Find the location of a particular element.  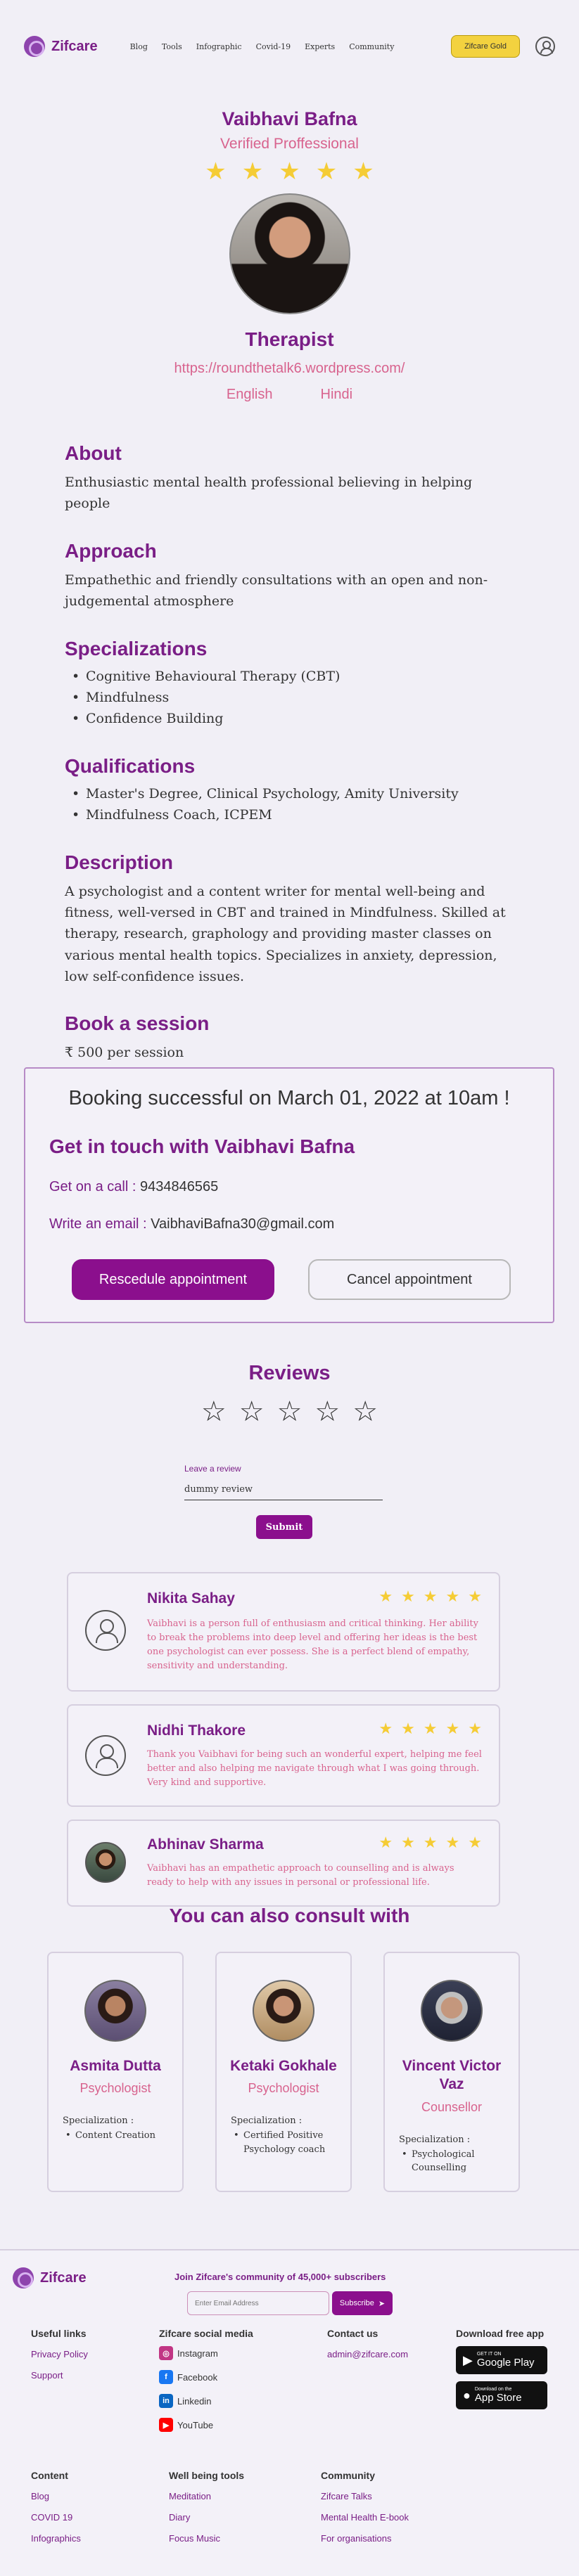

diary-link: Diary is located at coordinates (179, 2517).